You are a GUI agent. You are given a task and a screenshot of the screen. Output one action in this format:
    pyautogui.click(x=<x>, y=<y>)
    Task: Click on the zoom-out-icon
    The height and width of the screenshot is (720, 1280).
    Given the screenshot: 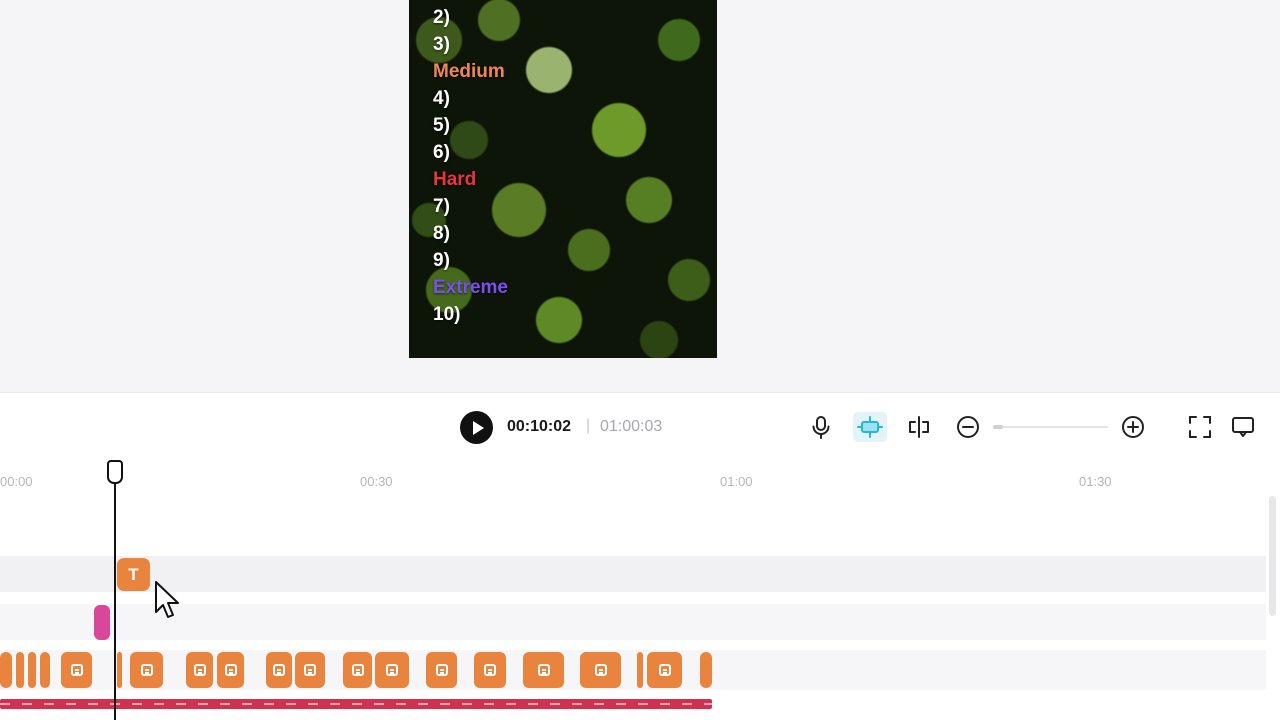 What is the action you would take?
    pyautogui.click(x=968, y=427)
    